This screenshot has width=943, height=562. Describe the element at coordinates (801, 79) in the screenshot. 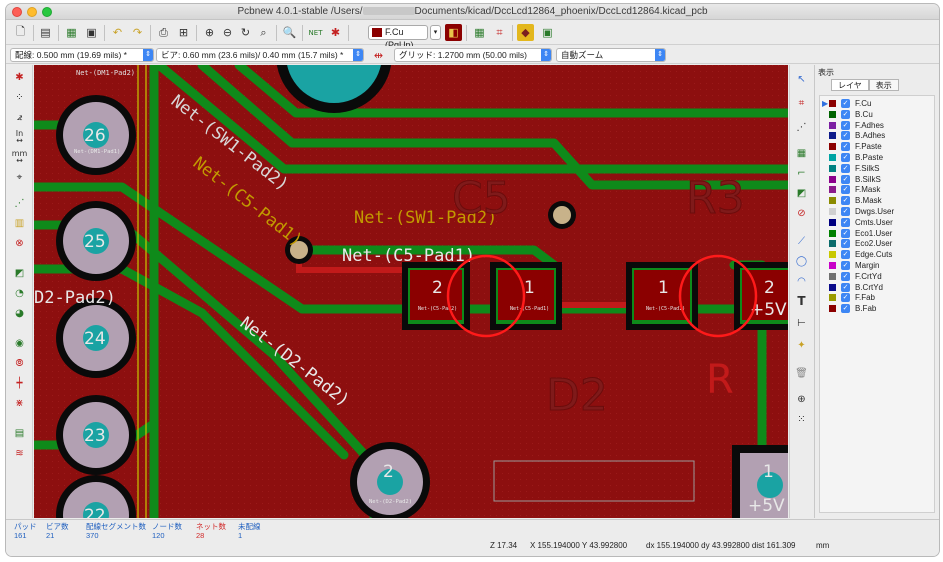

I see `select-arrow-icon: ↖` at that location.